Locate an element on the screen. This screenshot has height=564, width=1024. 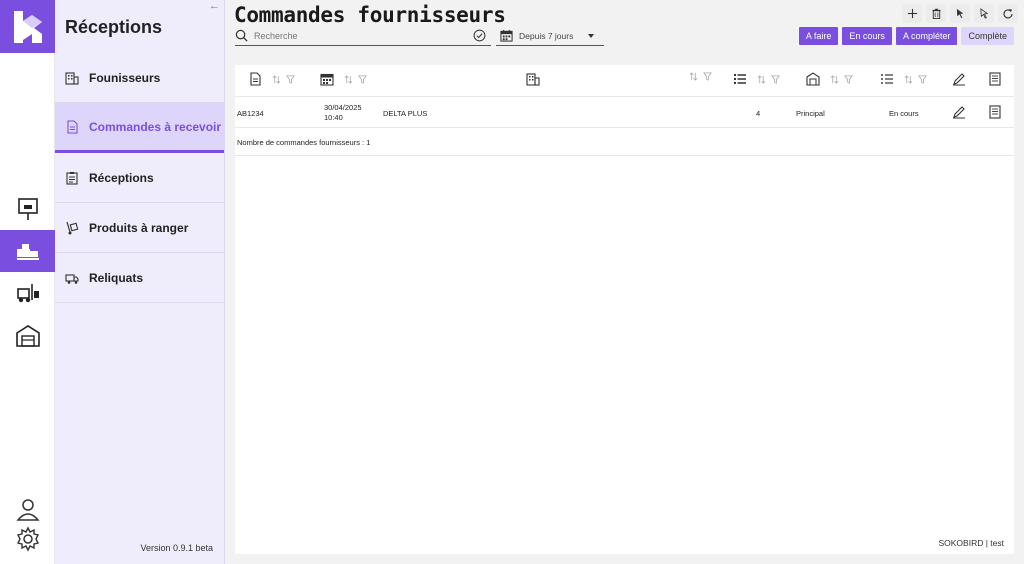
status-filter-en-cours: En cours is located at coordinates (867, 36).